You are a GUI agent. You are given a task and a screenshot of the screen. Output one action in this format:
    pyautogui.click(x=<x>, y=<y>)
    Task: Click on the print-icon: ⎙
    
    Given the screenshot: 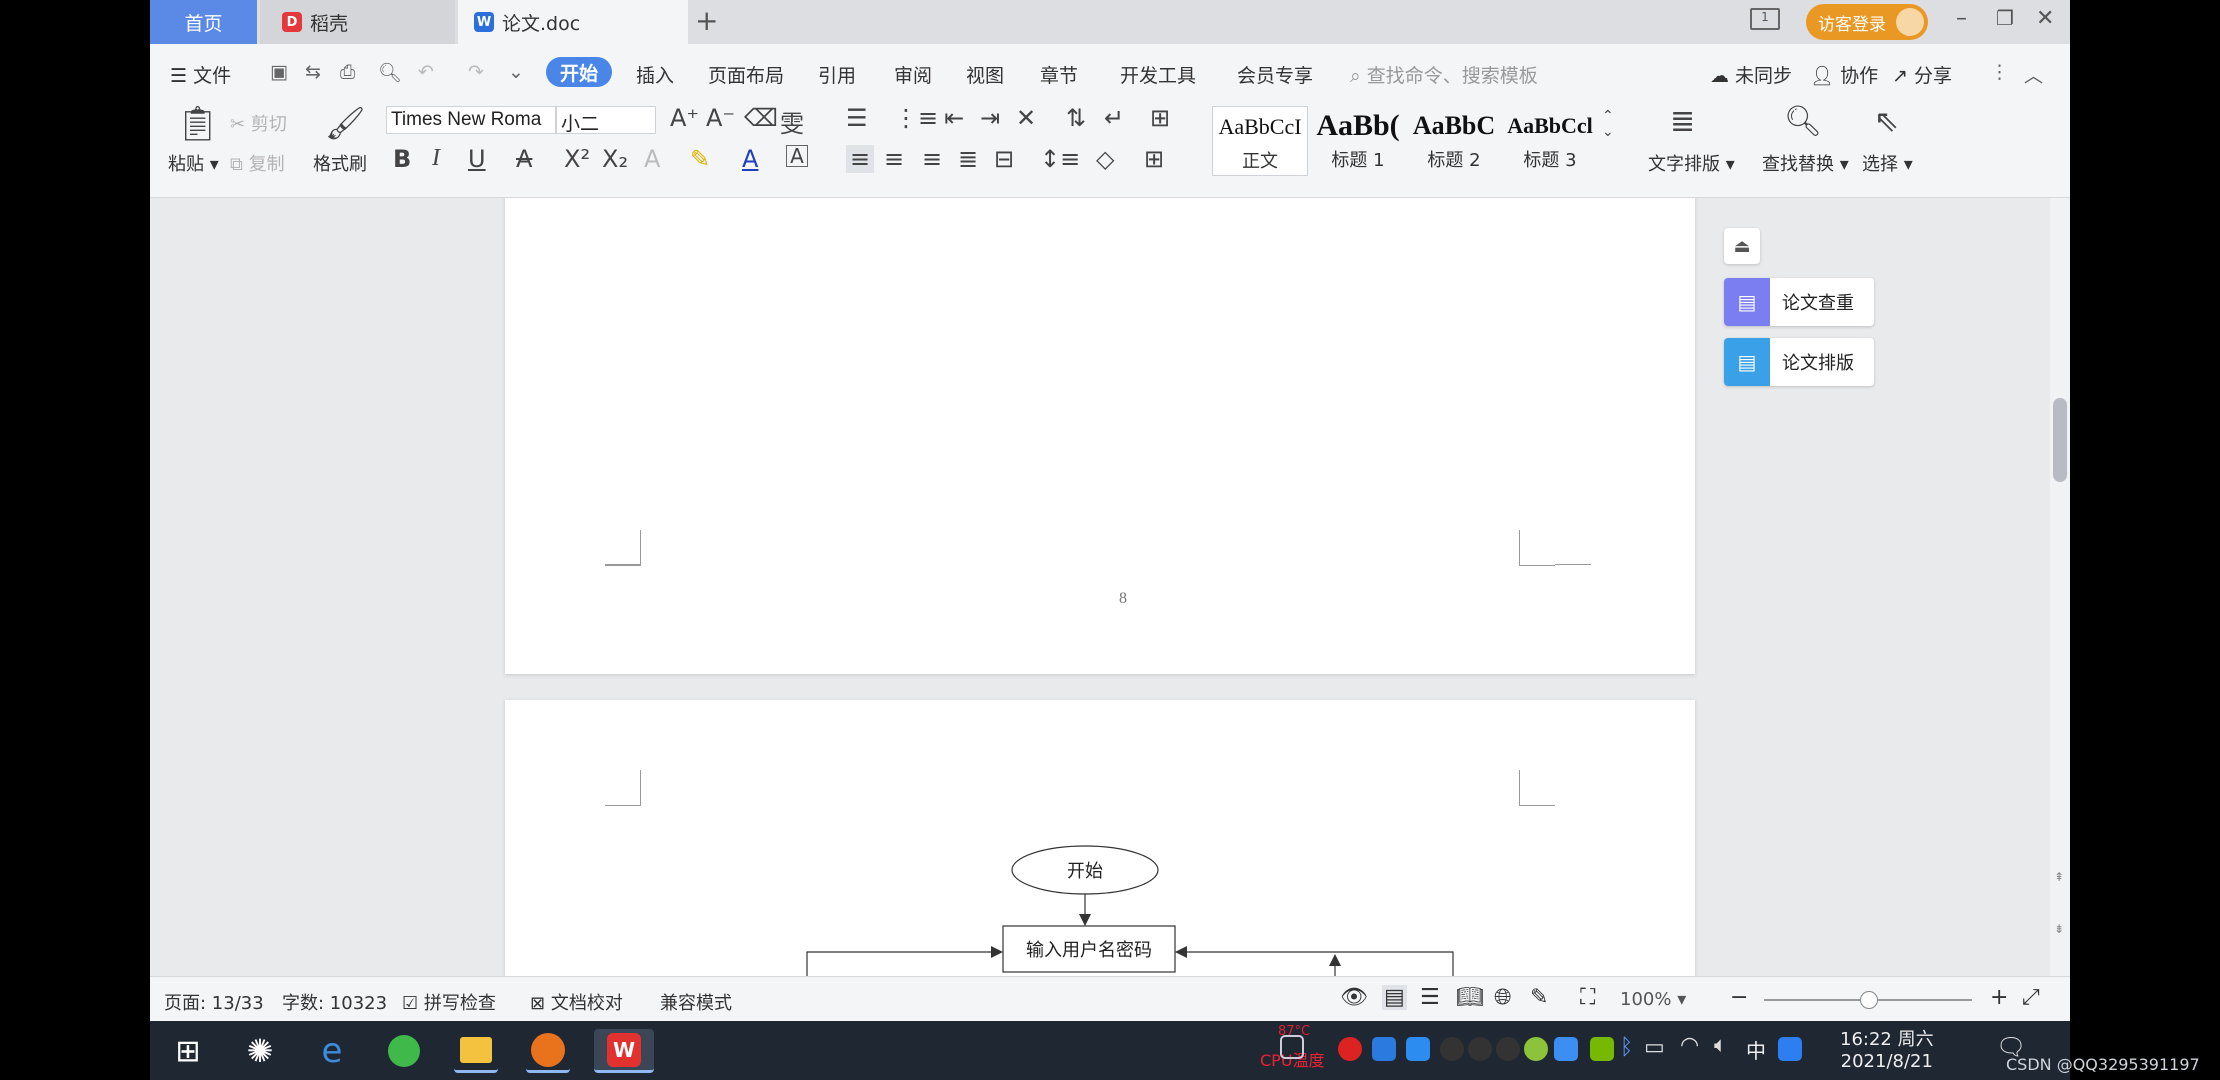 What is the action you would take?
    pyautogui.click(x=347, y=72)
    